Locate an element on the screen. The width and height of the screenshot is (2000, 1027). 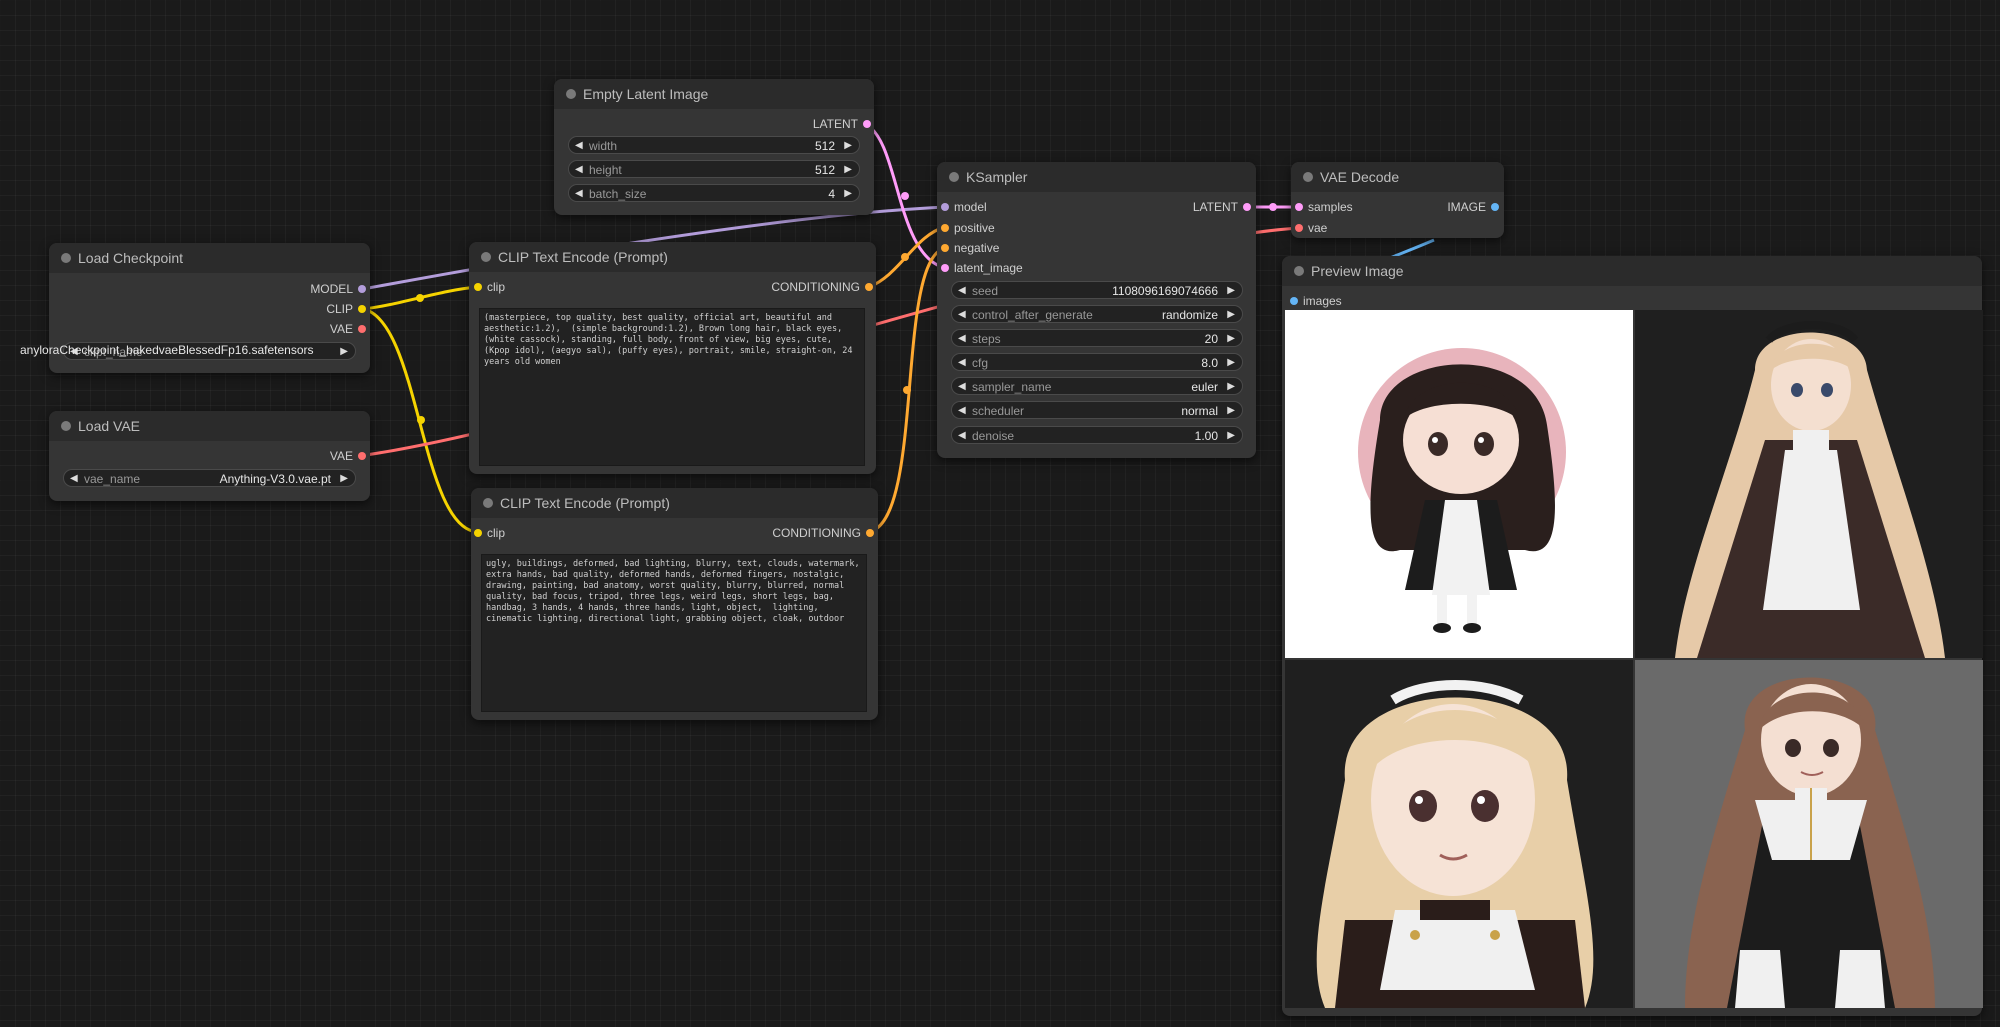
widget-batch-size: ◀ batch_size 4 ▶ is located at coordinates (714, 193).